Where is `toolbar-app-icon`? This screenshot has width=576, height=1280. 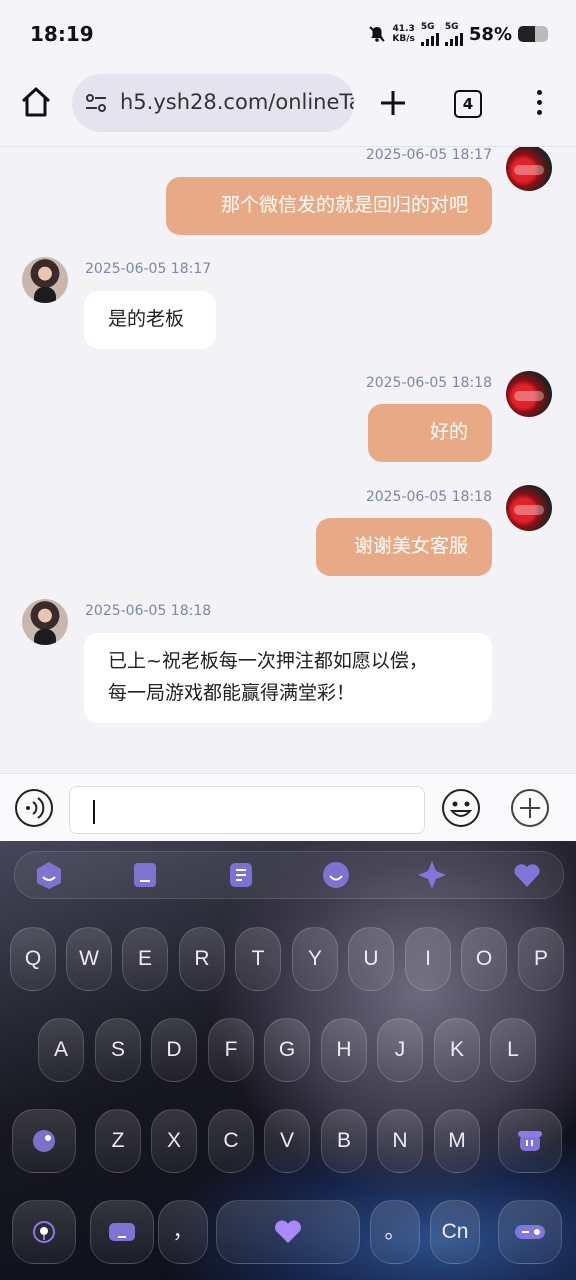
toolbar-app-icon is located at coordinates (49, 875).